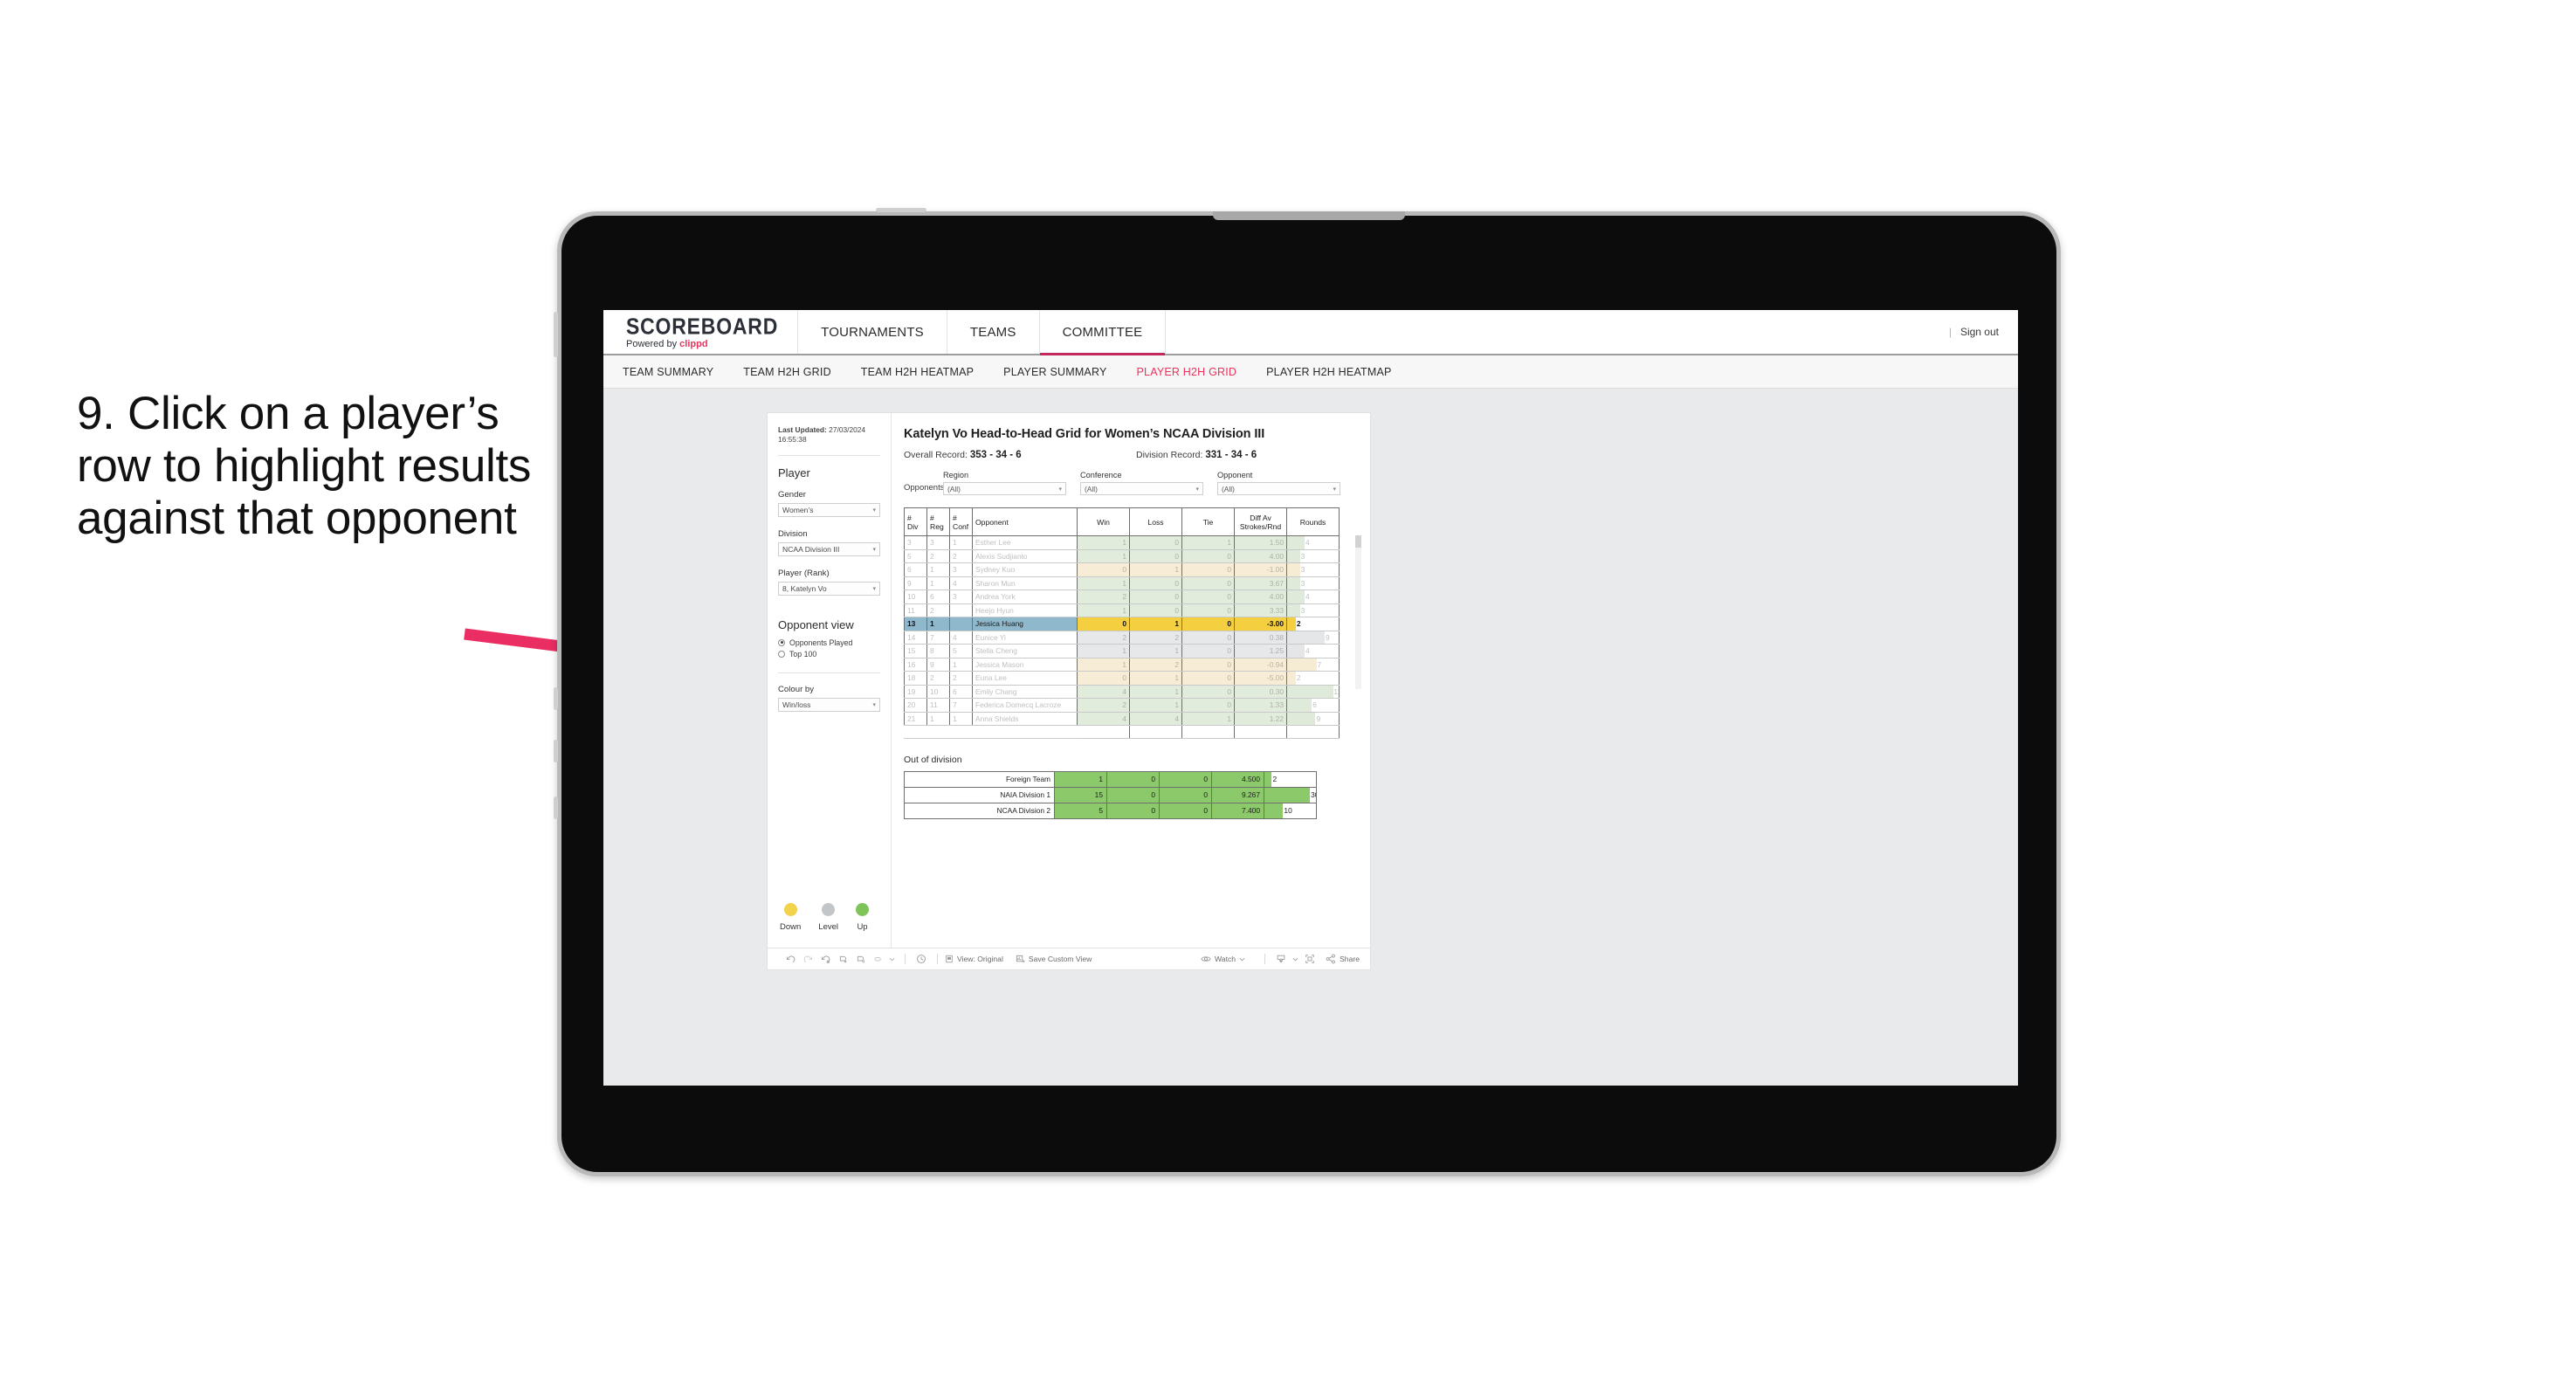 This screenshot has width=2576, height=1386. I want to click on filter-opponent: Opponent (All) ▾, so click(1278, 483).